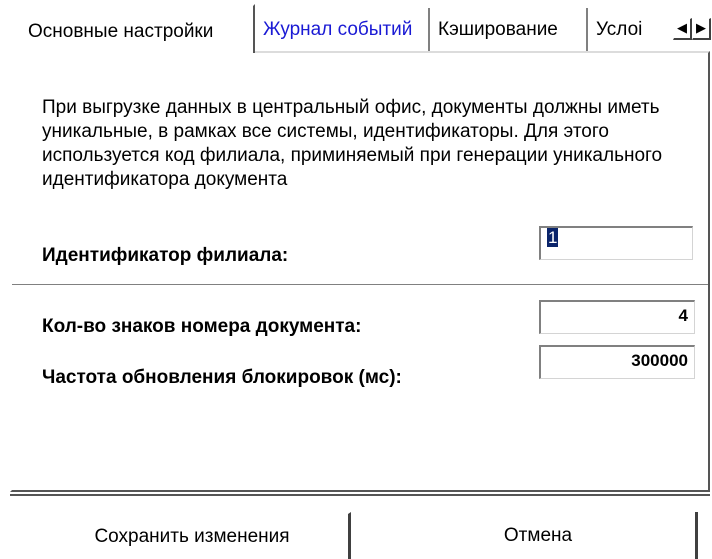  I want to click on tab-caching: Кэширование, so click(509, 30).